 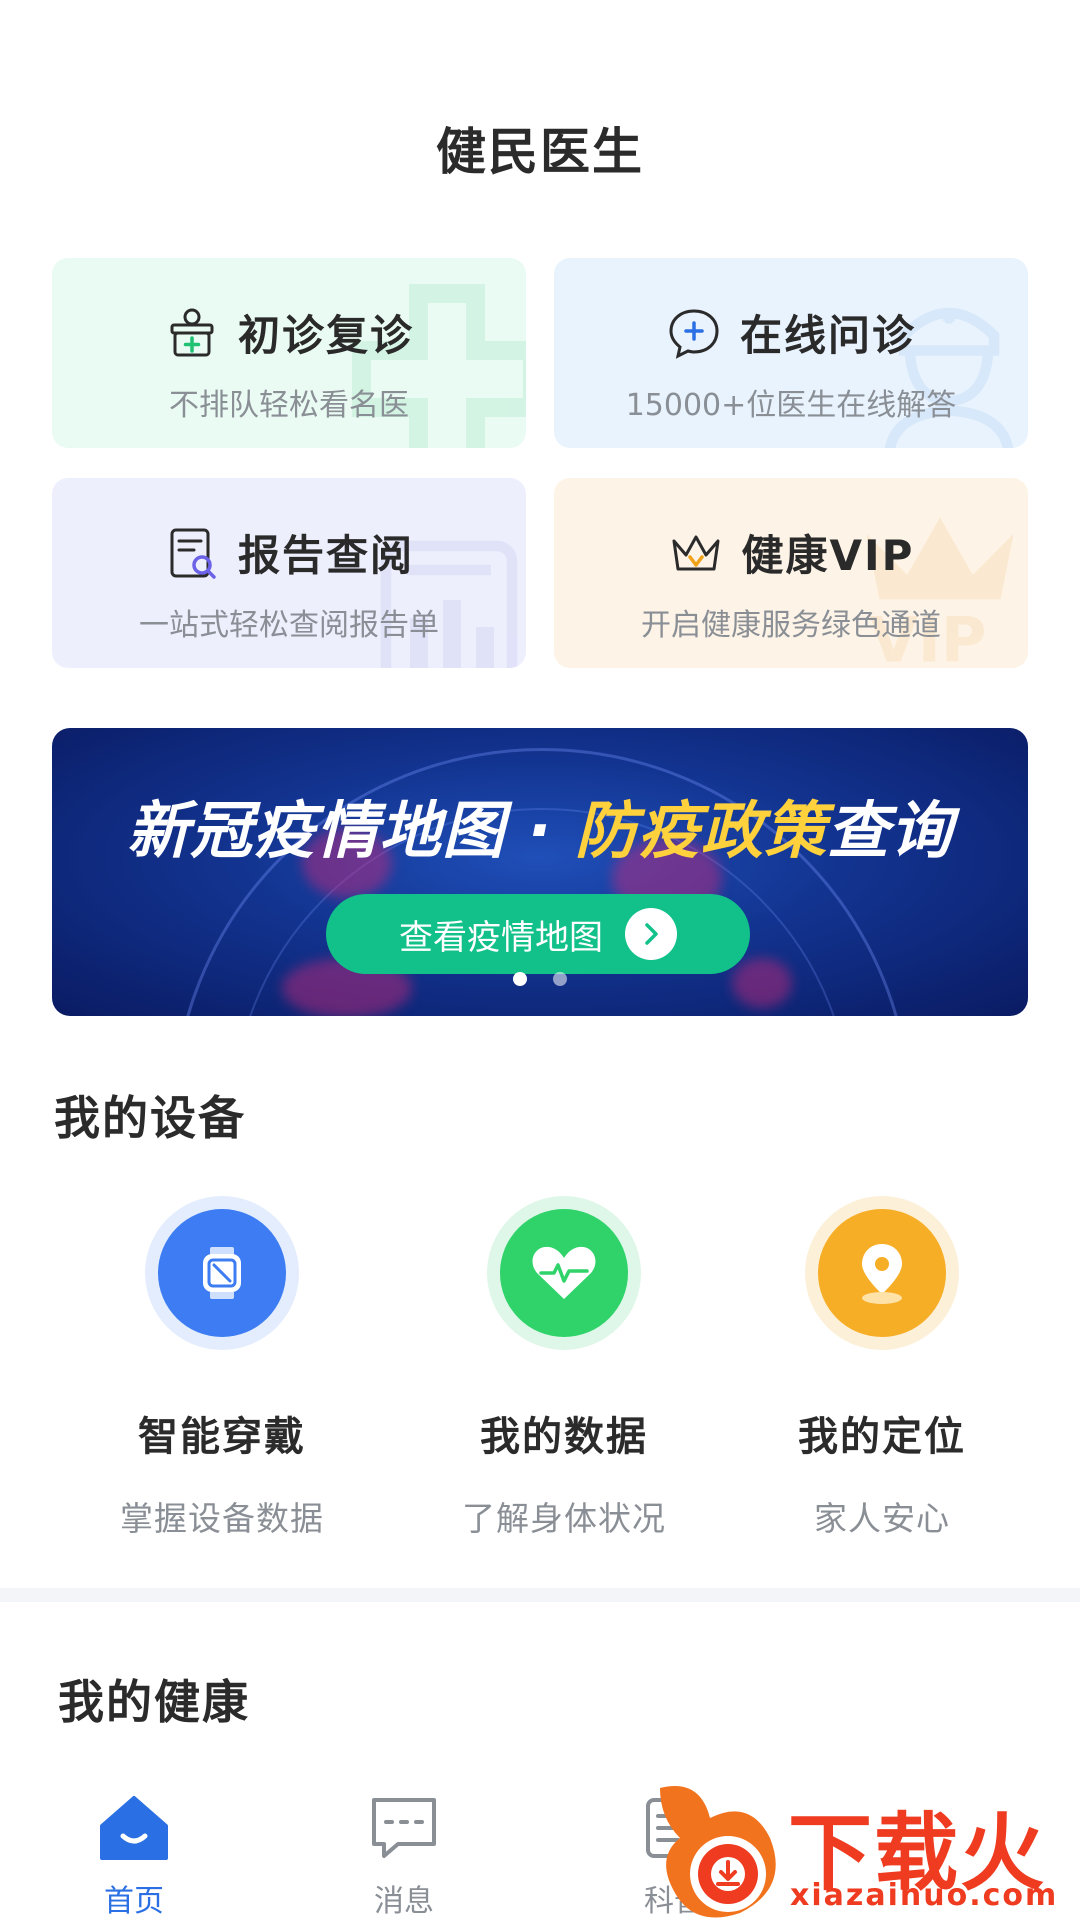 I want to click on service-card-subtitle: 15000+位医生在线解答, so click(x=791, y=405).